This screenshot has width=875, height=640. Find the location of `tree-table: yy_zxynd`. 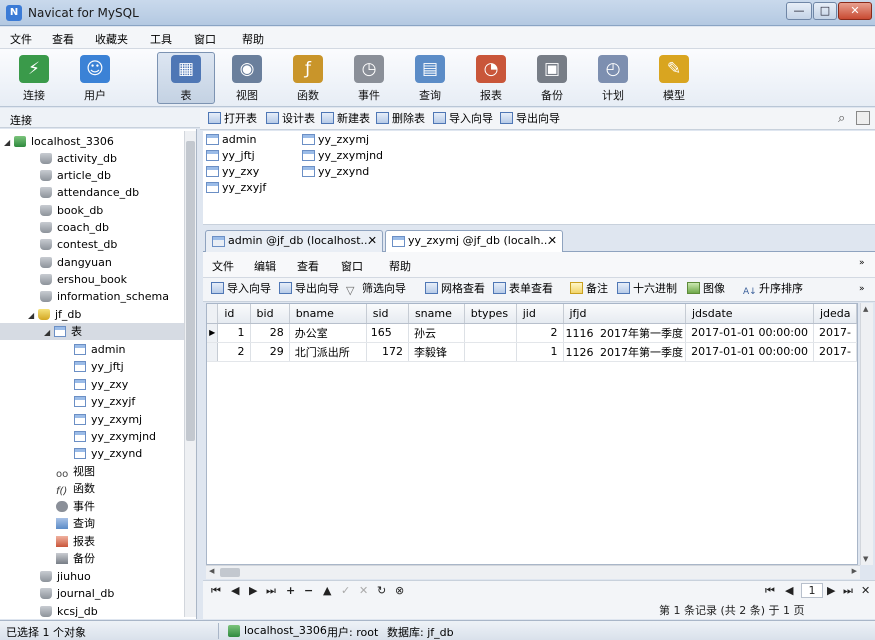

tree-table: yy_zxynd is located at coordinates (108, 453).